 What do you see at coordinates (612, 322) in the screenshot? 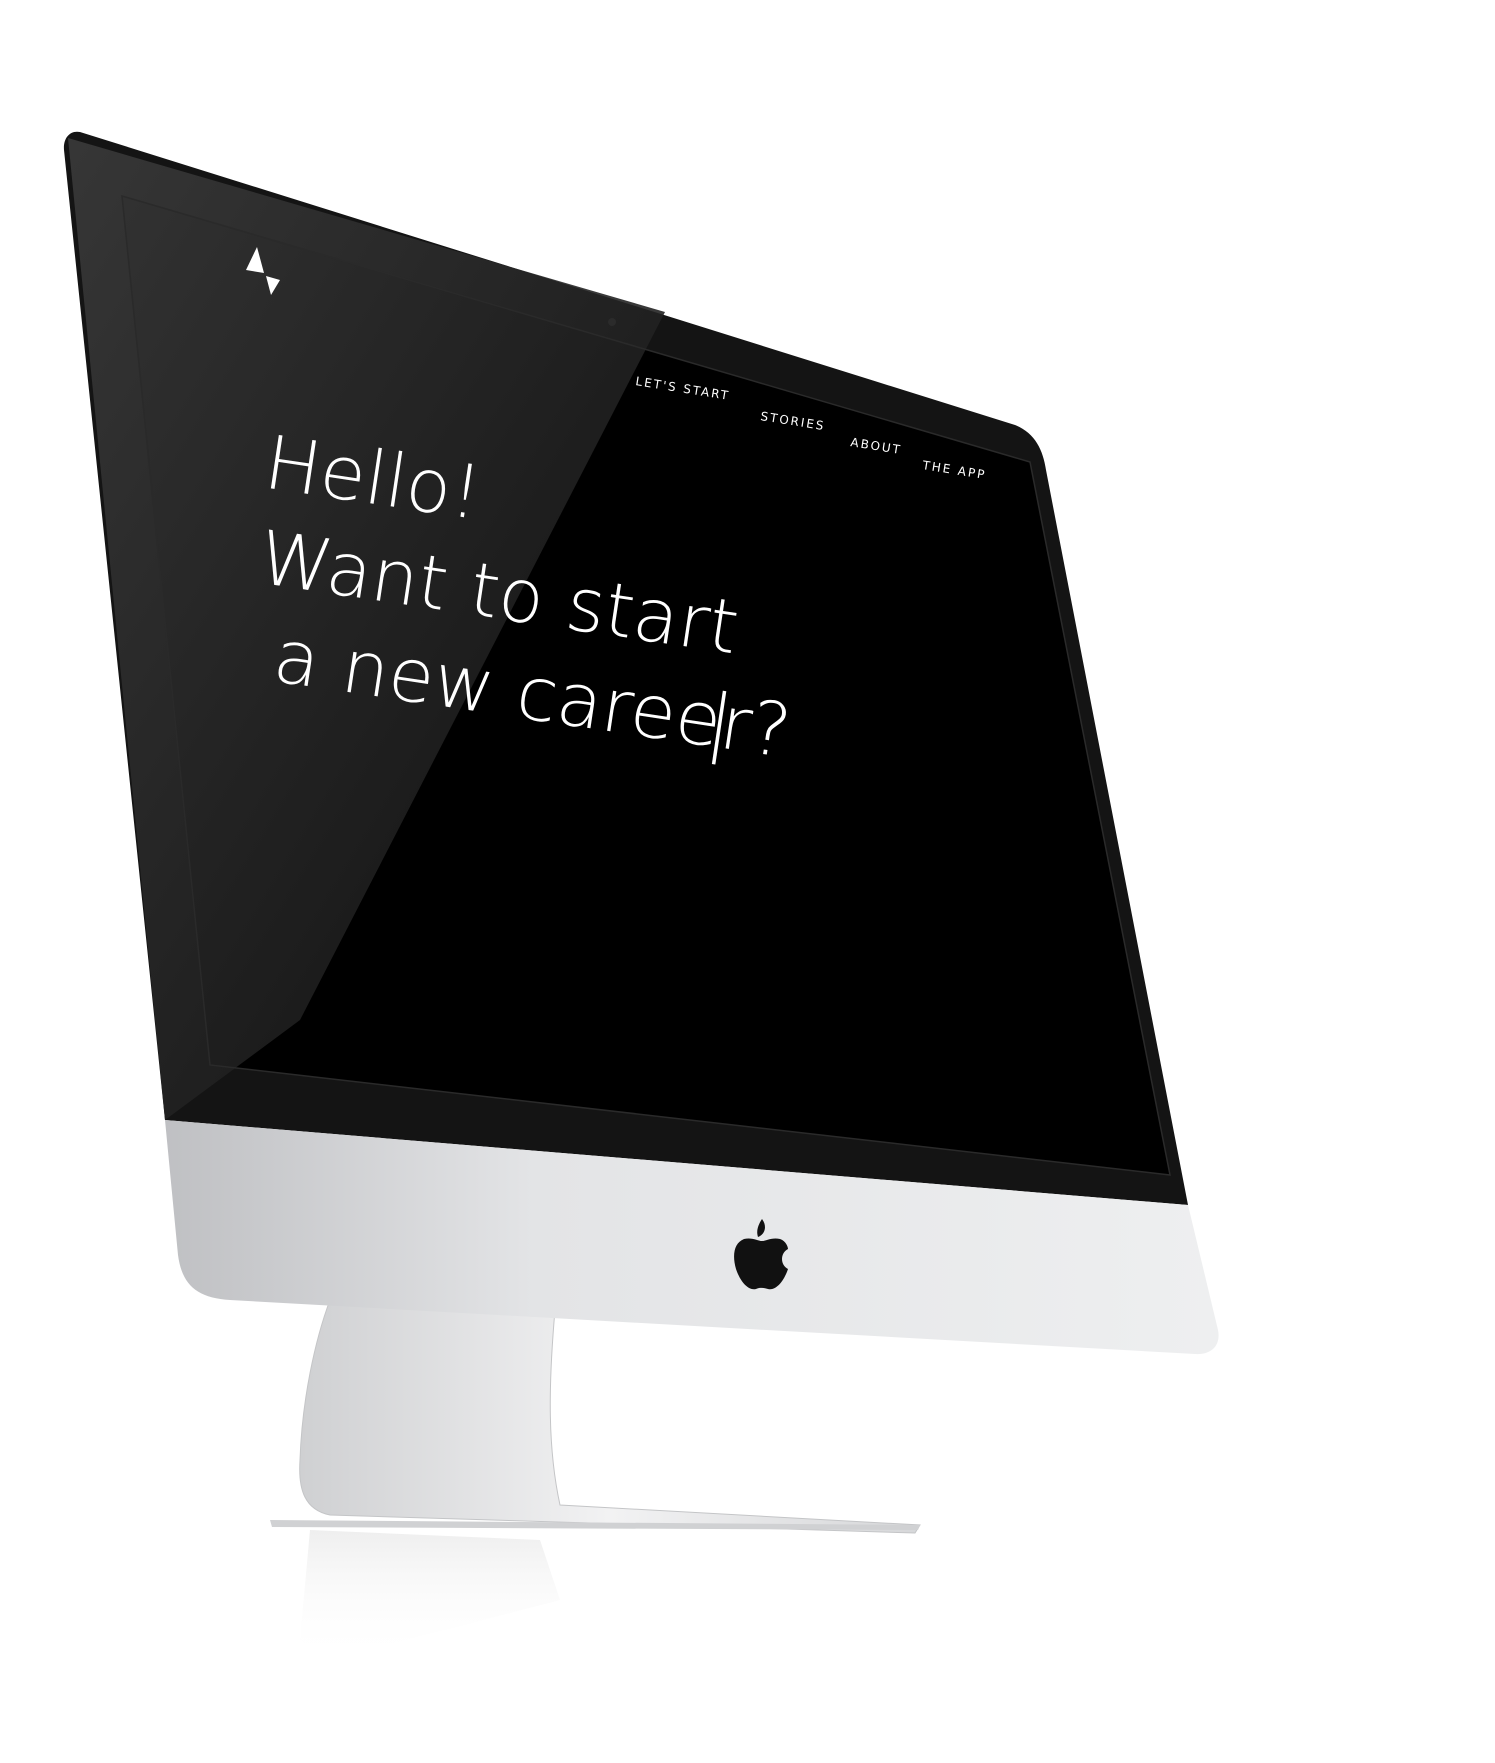
I see `camera-icon` at bounding box center [612, 322].